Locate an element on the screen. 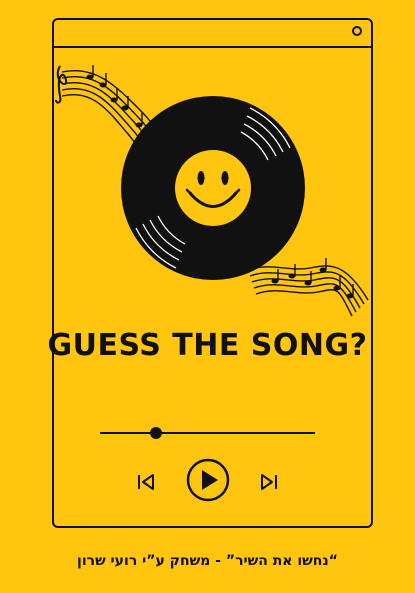 This screenshot has height=593, width=415. music-notes-icon is located at coordinates (308, 291).